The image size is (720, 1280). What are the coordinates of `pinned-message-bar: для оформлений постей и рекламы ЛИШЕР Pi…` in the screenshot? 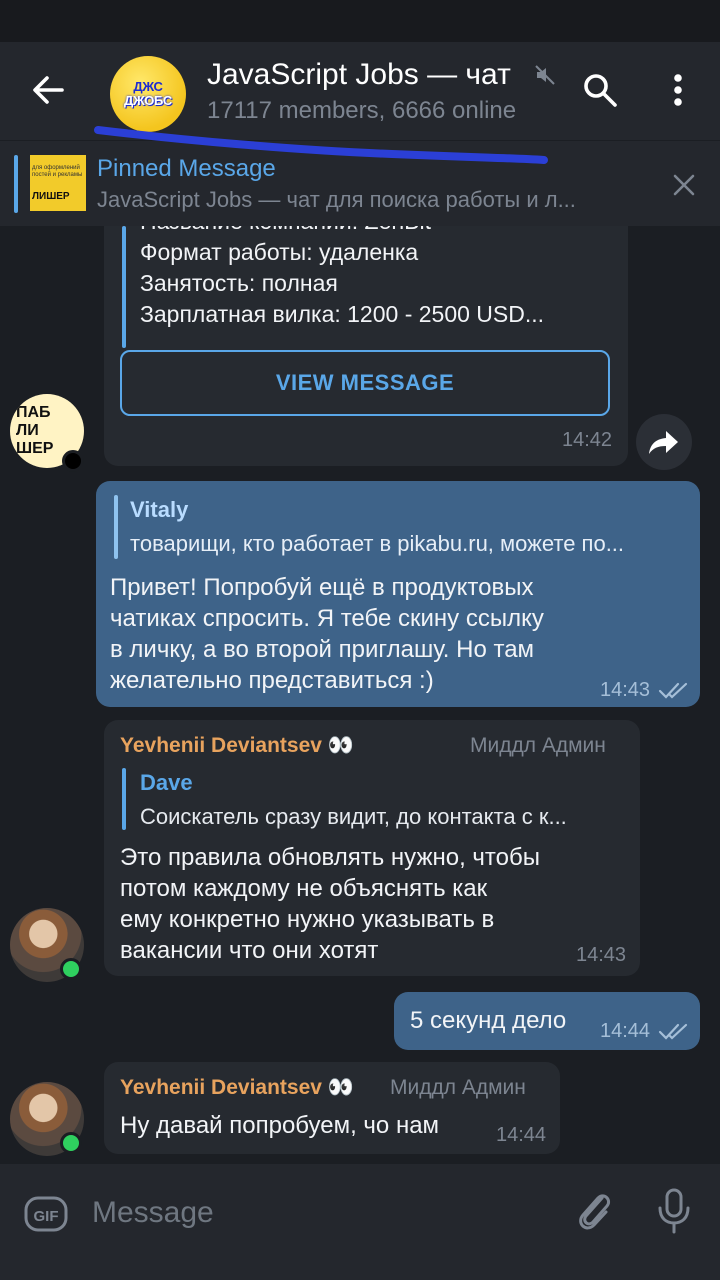 It's located at (360, 183).